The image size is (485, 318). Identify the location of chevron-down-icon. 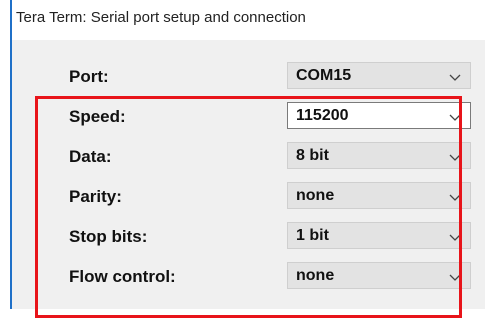
(455, 77).